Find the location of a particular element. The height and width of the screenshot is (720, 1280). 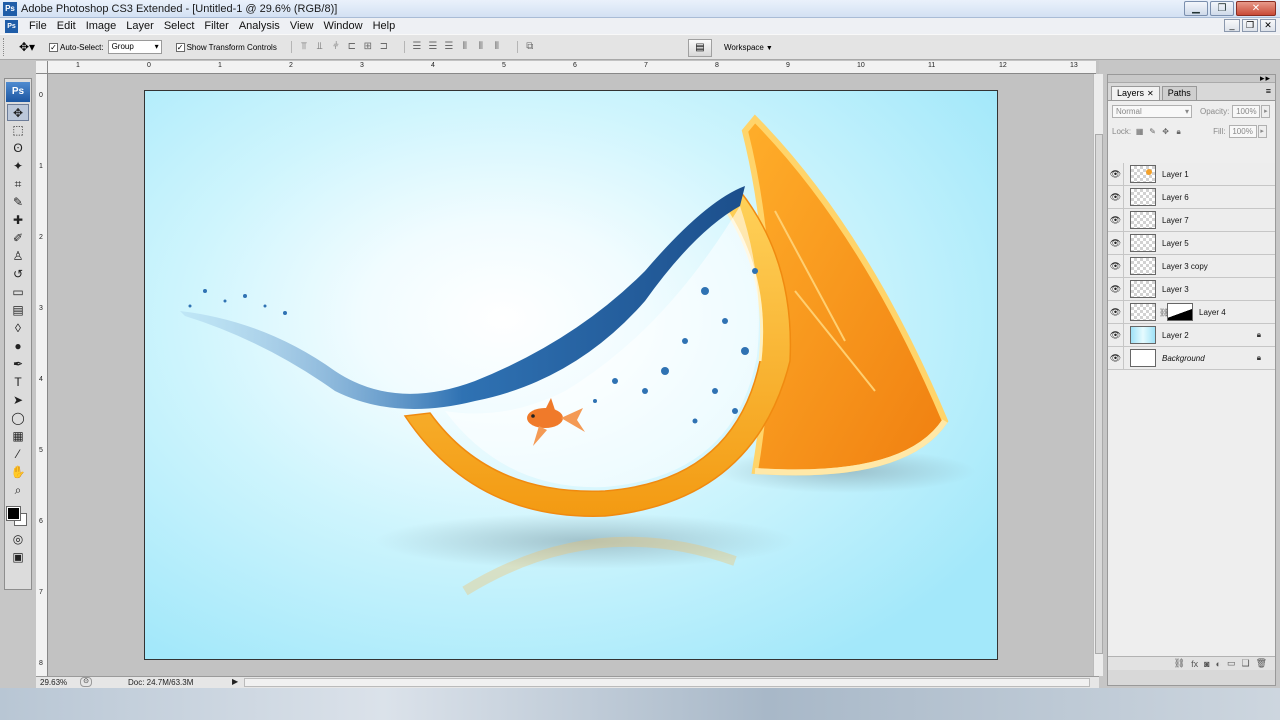

align-left-icon: ⊏ is located at coordinates (352, 47).